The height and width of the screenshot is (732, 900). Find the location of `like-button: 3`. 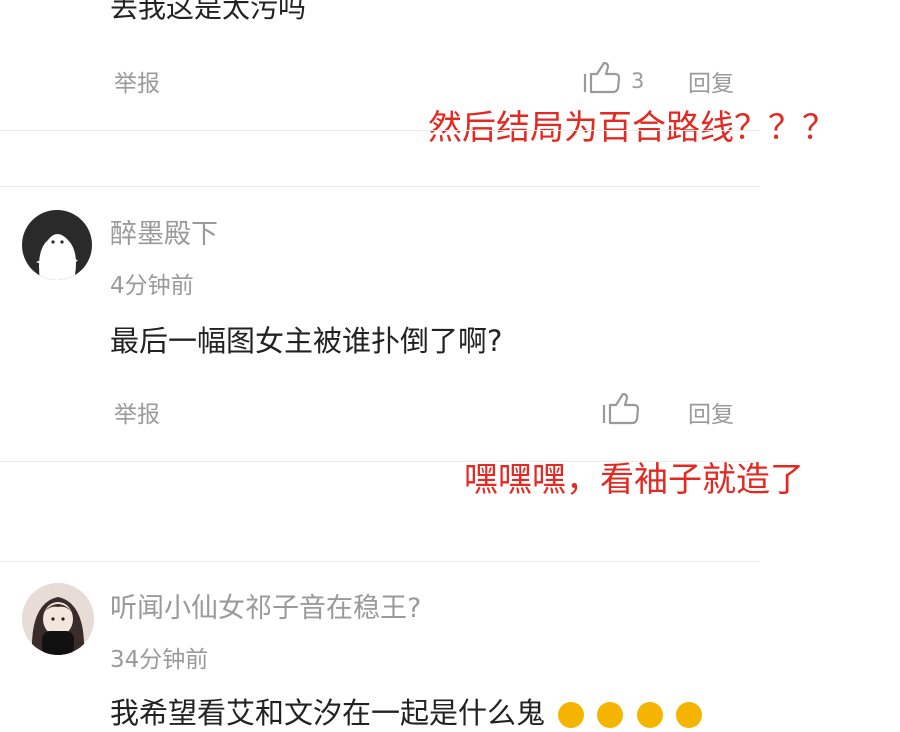

like-button: 3 is located at coordinates (614, 80).